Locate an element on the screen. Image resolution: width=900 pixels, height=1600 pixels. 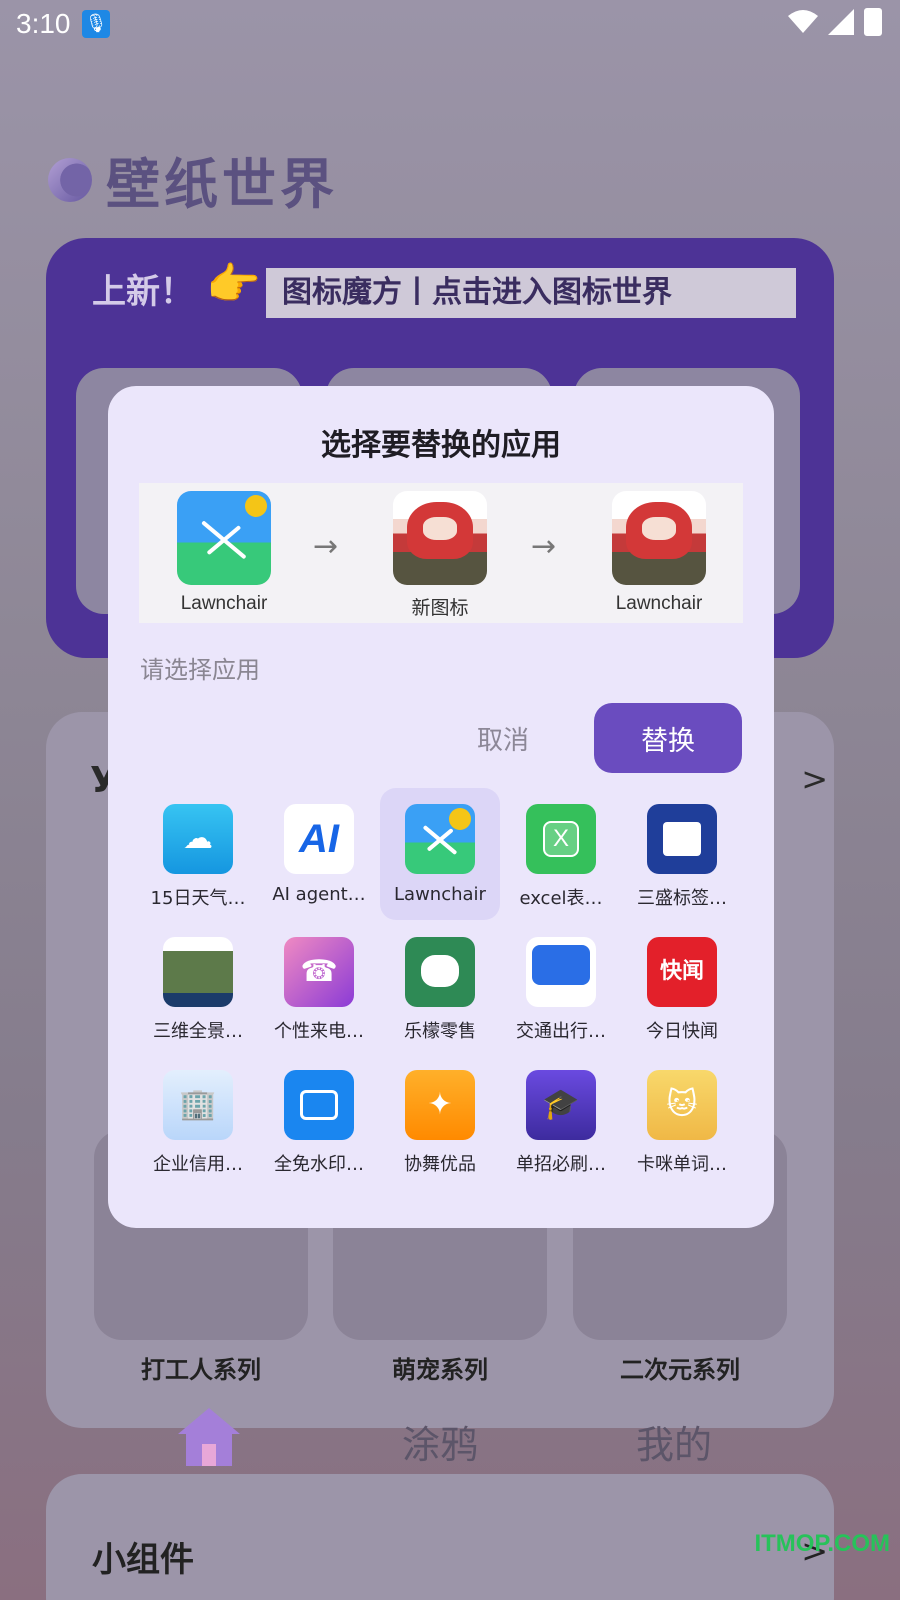
excel-icon: X is located at coordinates (561, 839).